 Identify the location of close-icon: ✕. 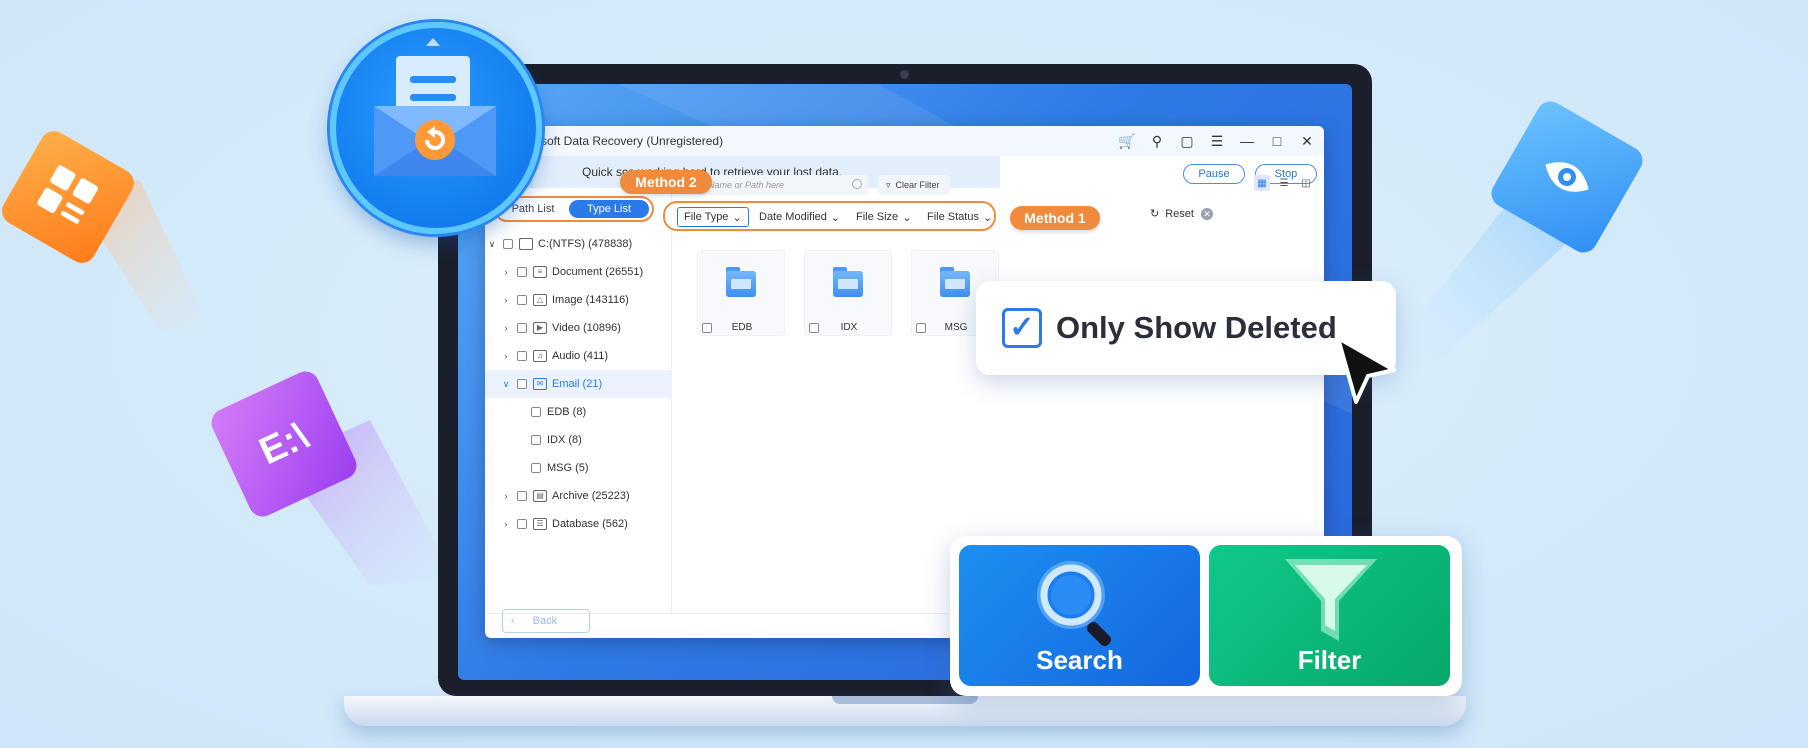
(1307, 141).